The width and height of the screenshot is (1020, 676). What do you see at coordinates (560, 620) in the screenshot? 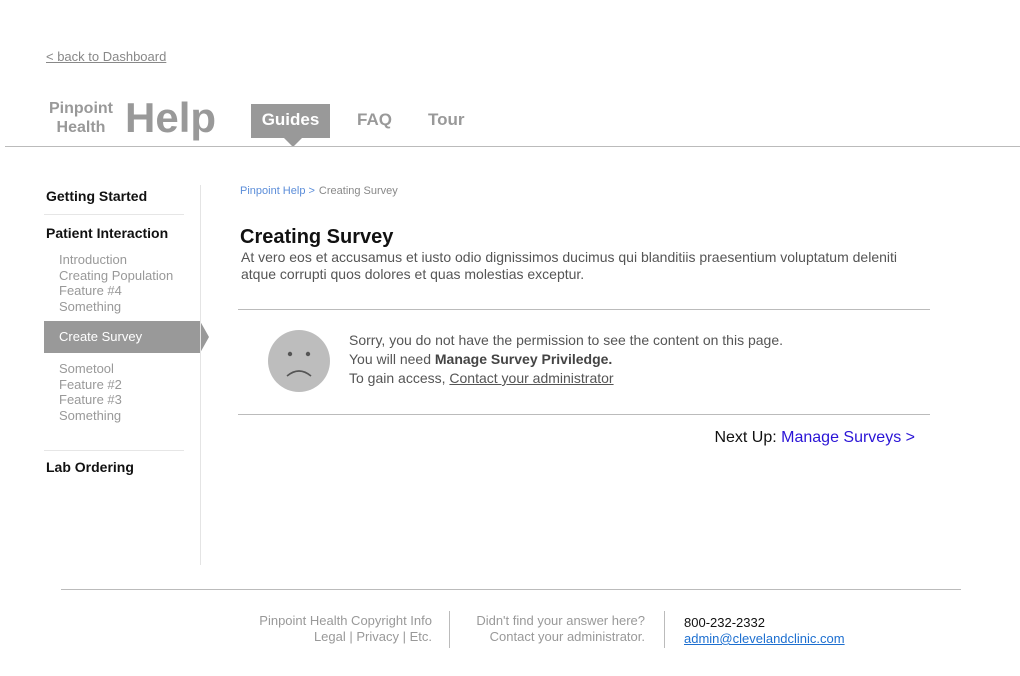
I see `footer-question: Didn't find your answer here?` at bounding box center [560, 620].